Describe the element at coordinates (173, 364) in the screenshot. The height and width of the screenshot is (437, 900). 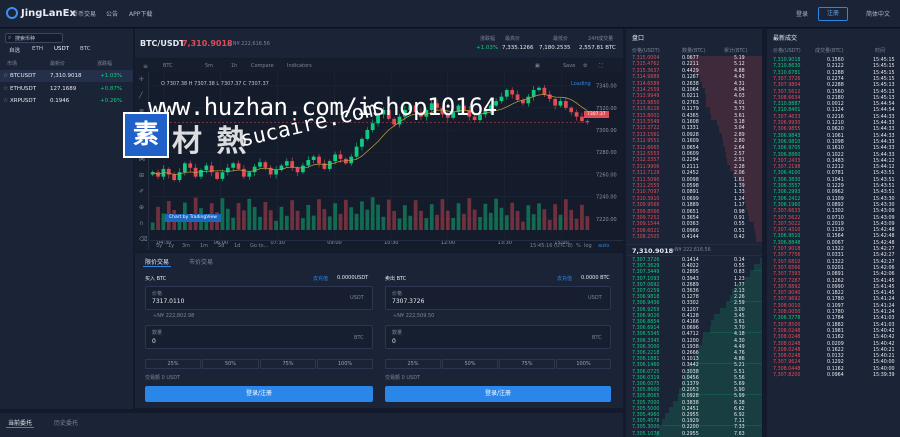
I see `buy-pct-25: 25%` at that location.